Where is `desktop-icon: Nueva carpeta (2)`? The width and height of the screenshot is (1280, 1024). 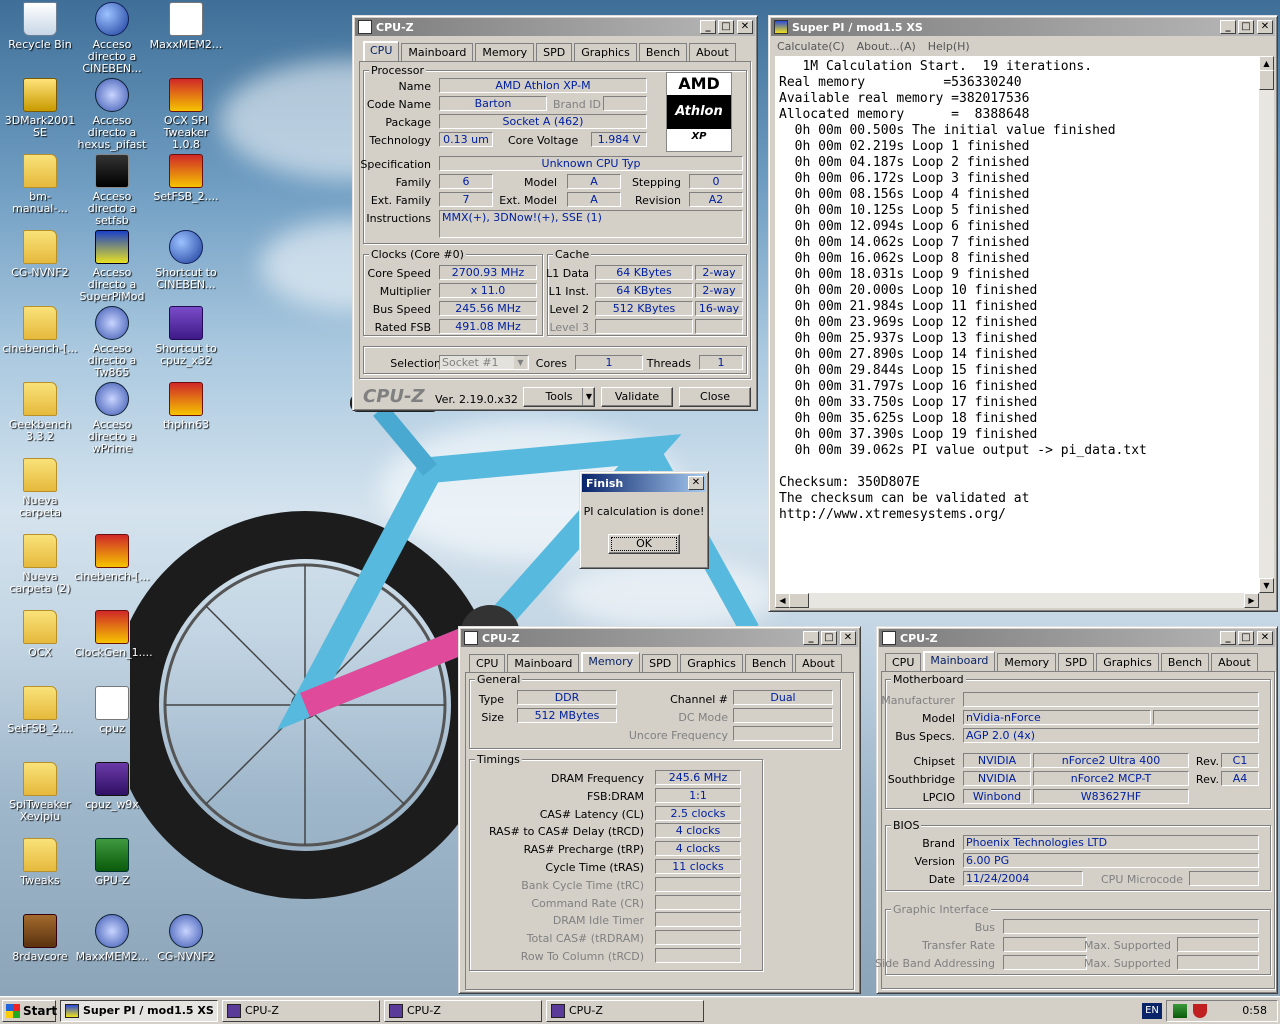 desktop-icon: Nueva carpeta (2) is located at coordinates (40, 564).